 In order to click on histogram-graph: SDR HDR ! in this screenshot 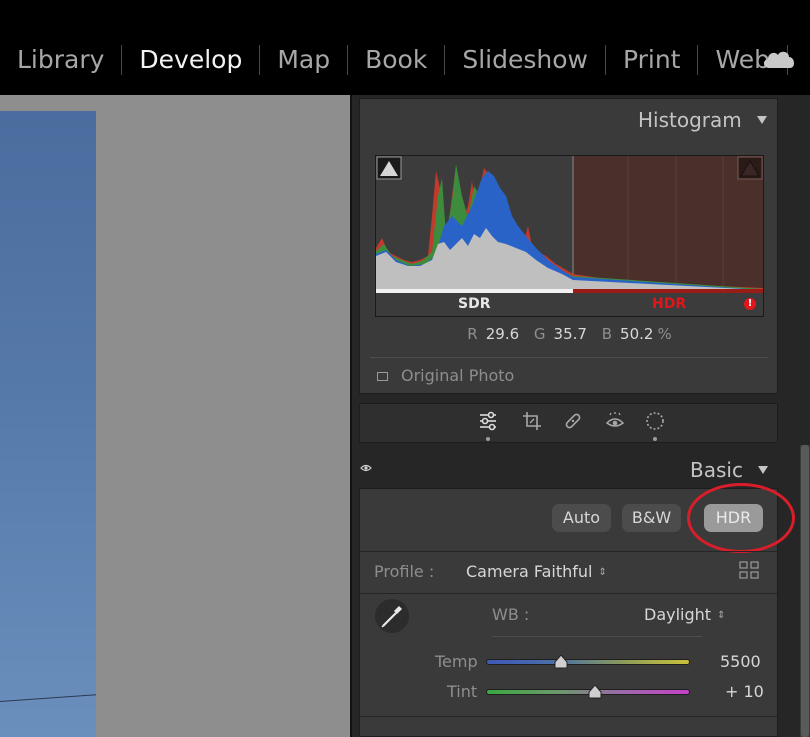, I will do `click(569, 236)`.